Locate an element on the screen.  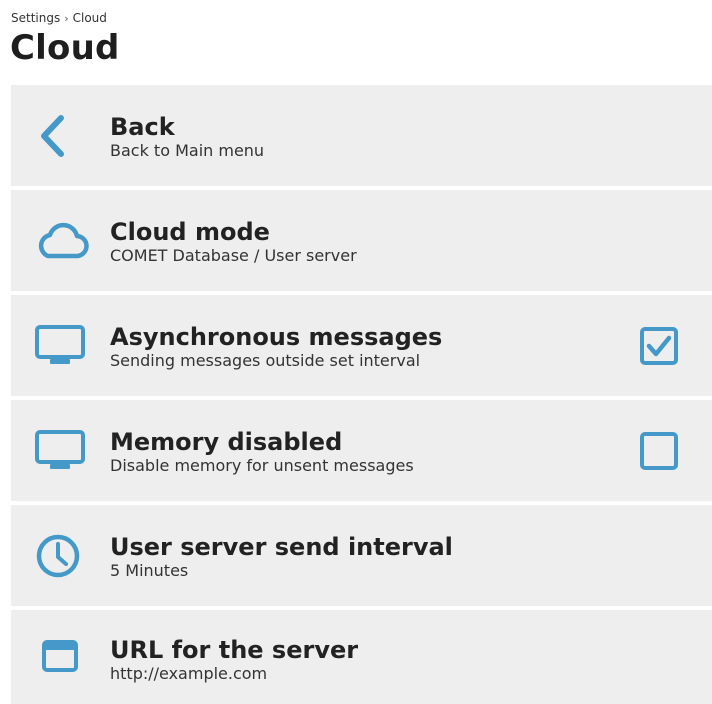
menu-item-subtitle: http://example.com is located at coordinates (189, 673).